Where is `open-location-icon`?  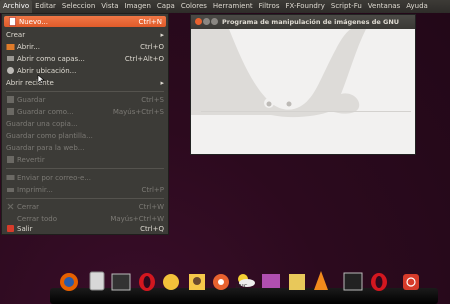
open-location-icon is located at coordinates (10, 70).